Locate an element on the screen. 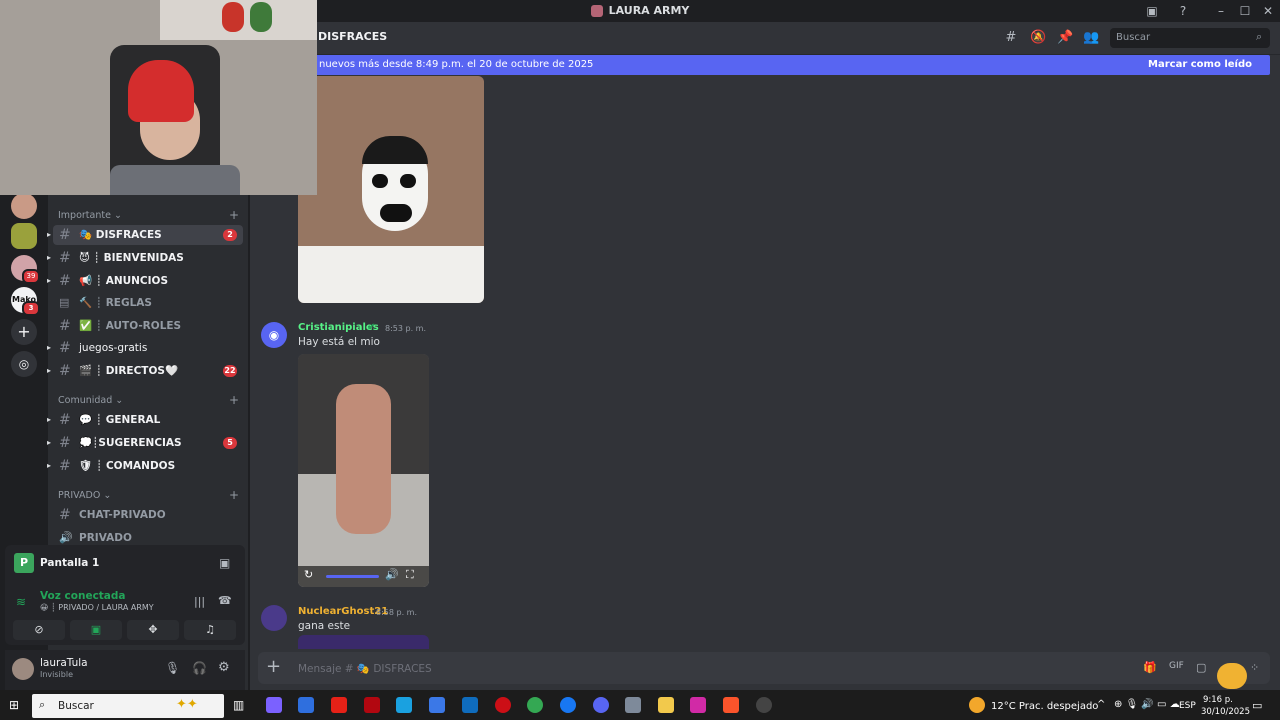  chevron-up-icon: ^ is located at coordinates (1101, 704).